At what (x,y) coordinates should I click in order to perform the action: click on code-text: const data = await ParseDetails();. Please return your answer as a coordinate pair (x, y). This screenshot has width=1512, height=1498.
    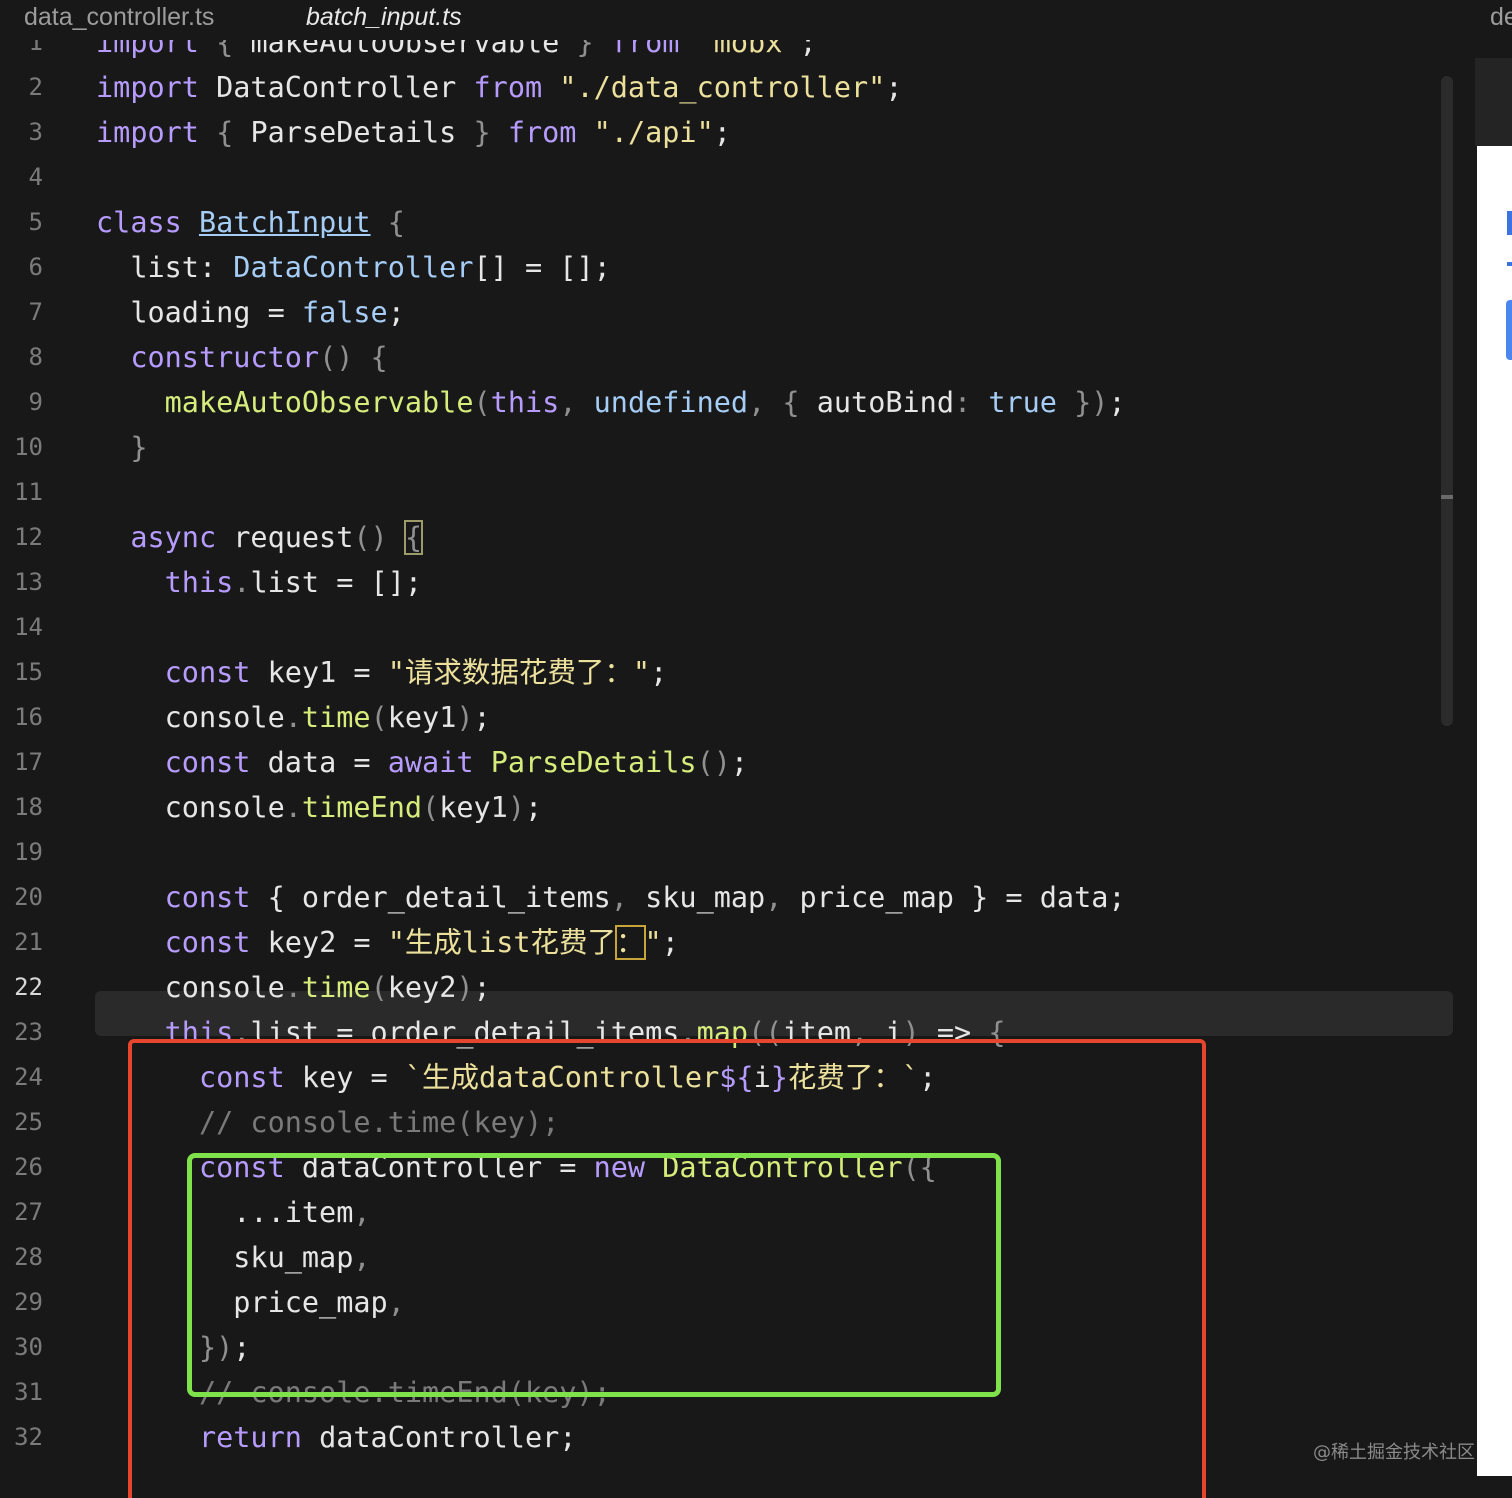
    Looking at the image, I should click on (422, 762).